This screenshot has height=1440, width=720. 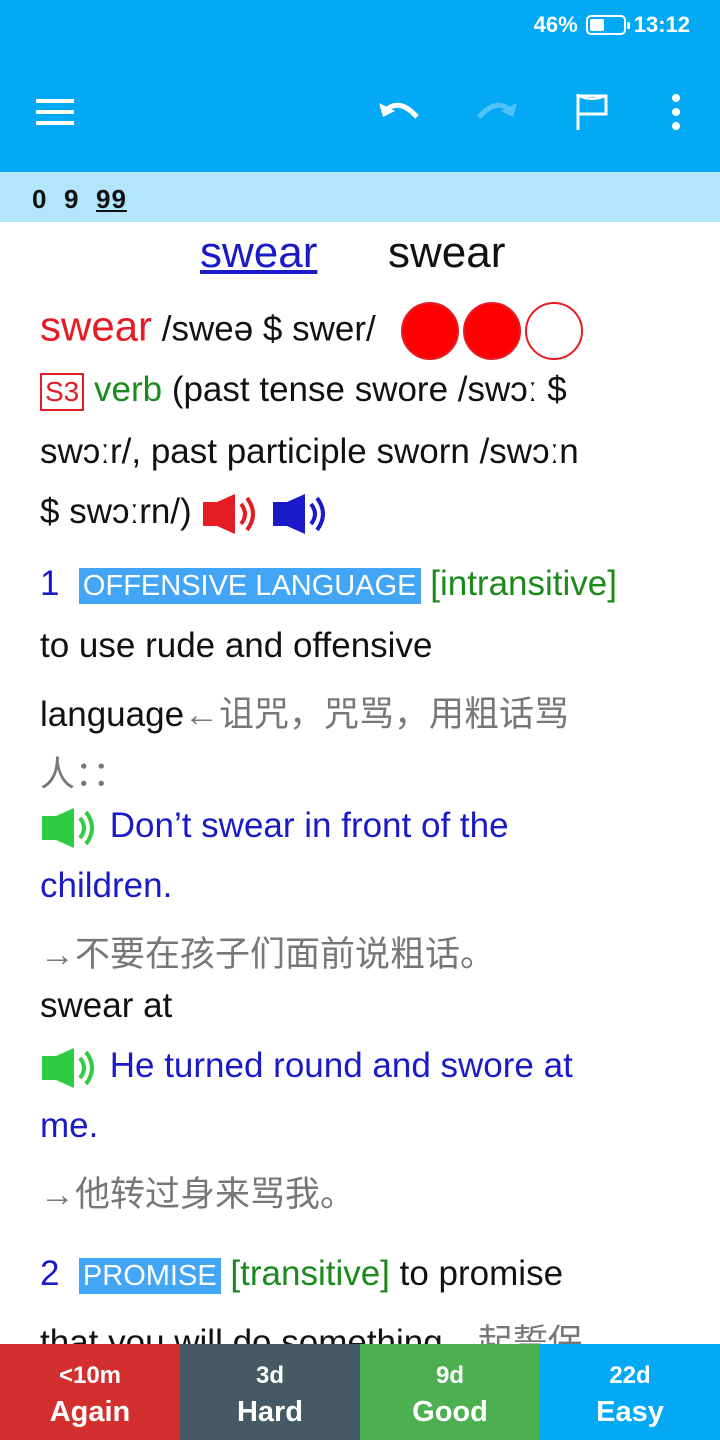 I want to click on example-2-translation: →他转过身来骂我。, so click(x=198, y=1194).